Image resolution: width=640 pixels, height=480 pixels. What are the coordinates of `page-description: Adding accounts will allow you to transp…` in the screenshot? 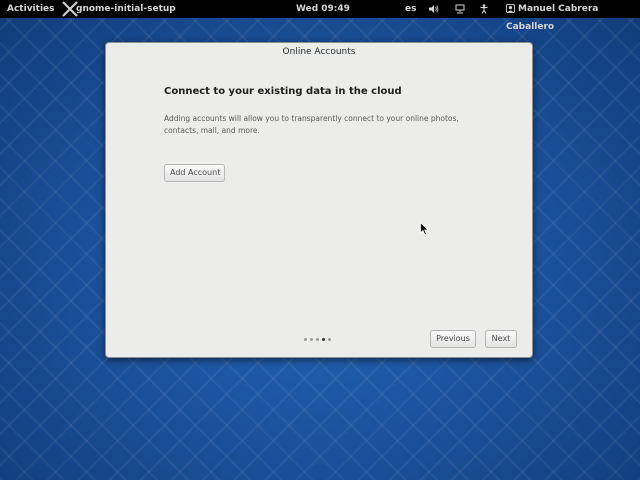 It's located at (311, 124).